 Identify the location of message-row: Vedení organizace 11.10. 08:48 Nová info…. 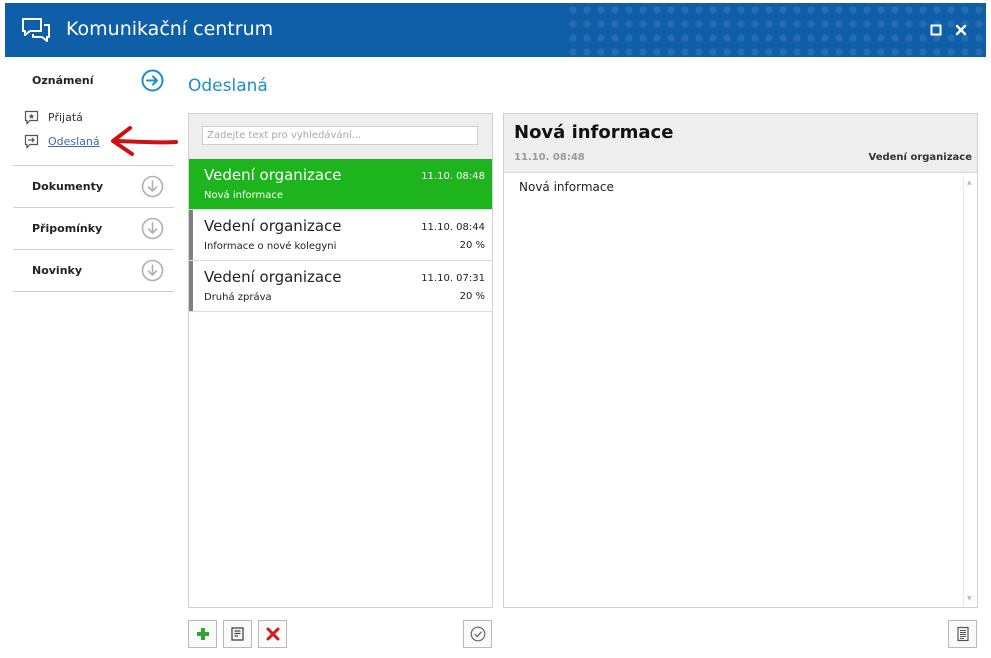
(340, 184).